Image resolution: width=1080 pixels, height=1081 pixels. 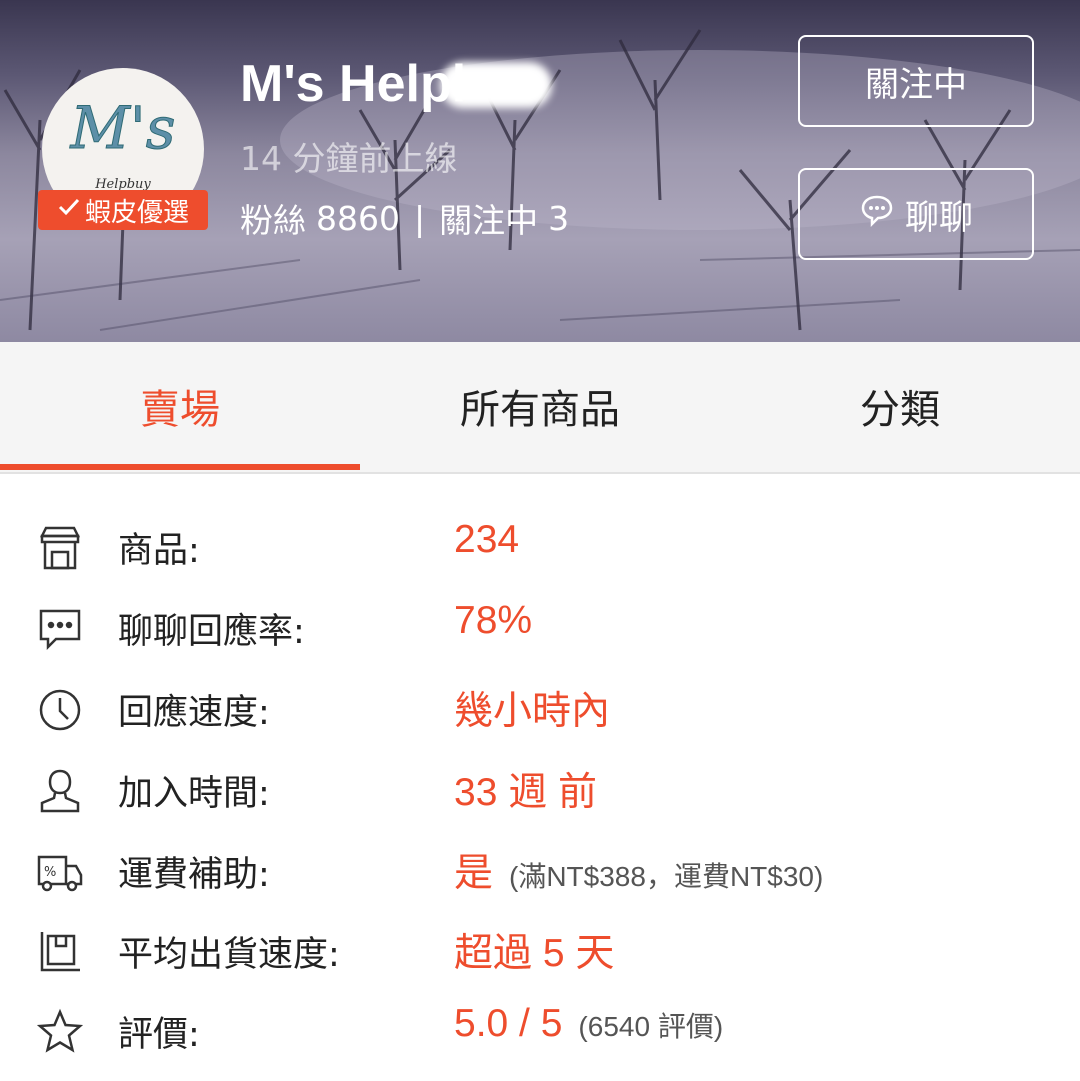 I want to click on chat-button: 聊聊, so click(x=916, y=214).